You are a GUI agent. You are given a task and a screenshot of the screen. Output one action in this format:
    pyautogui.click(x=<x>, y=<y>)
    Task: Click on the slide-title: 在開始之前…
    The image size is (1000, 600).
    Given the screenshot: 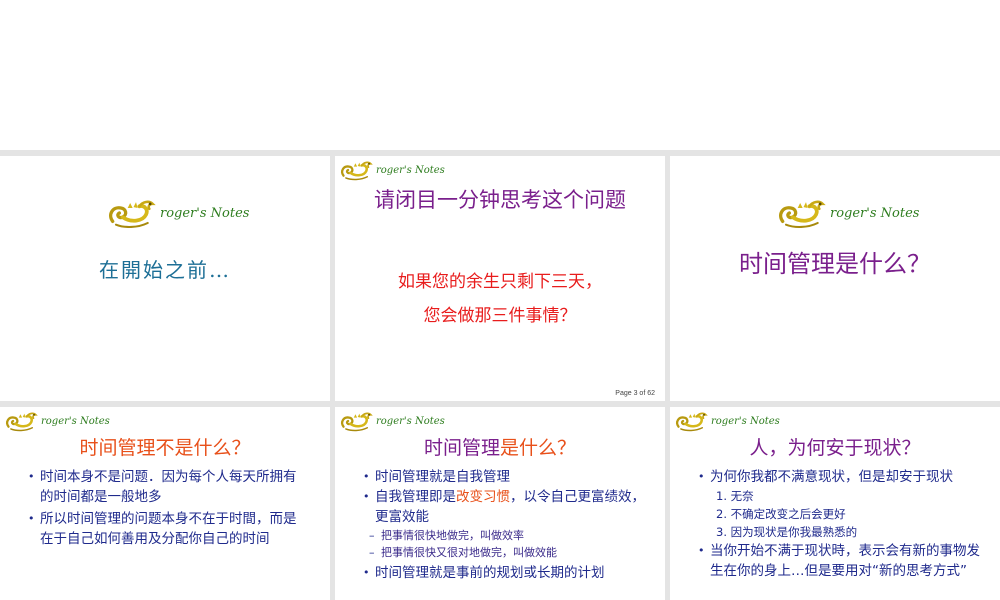 What is the action you would take?
    pyautogui.click(x=165, y=270)
    